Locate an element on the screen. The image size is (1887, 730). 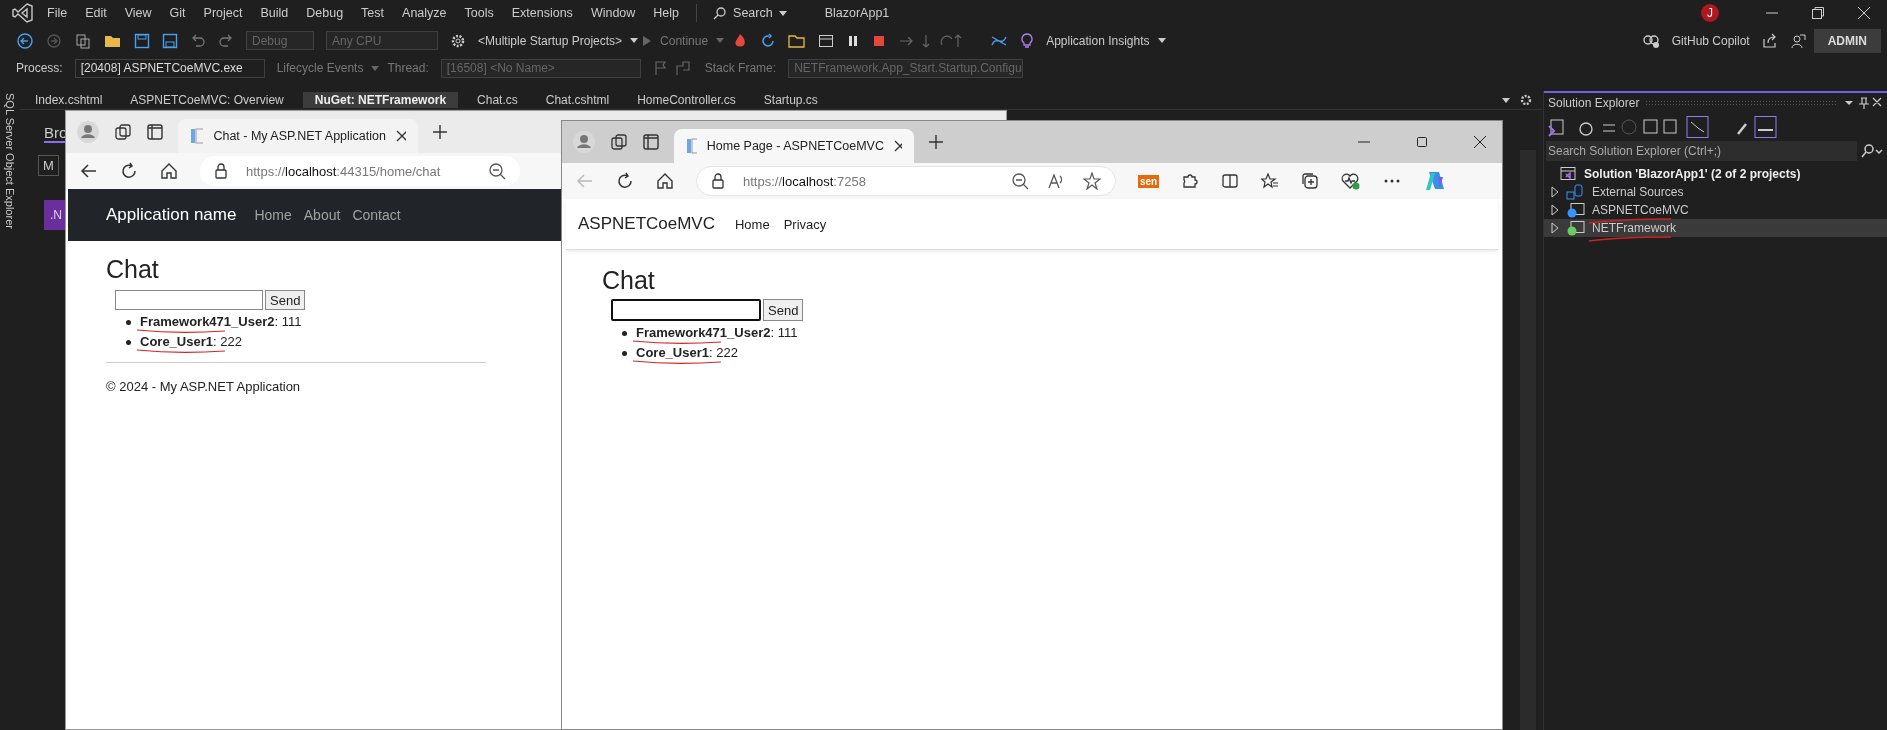
favorites-icon is located at coordinates (1270, 181).